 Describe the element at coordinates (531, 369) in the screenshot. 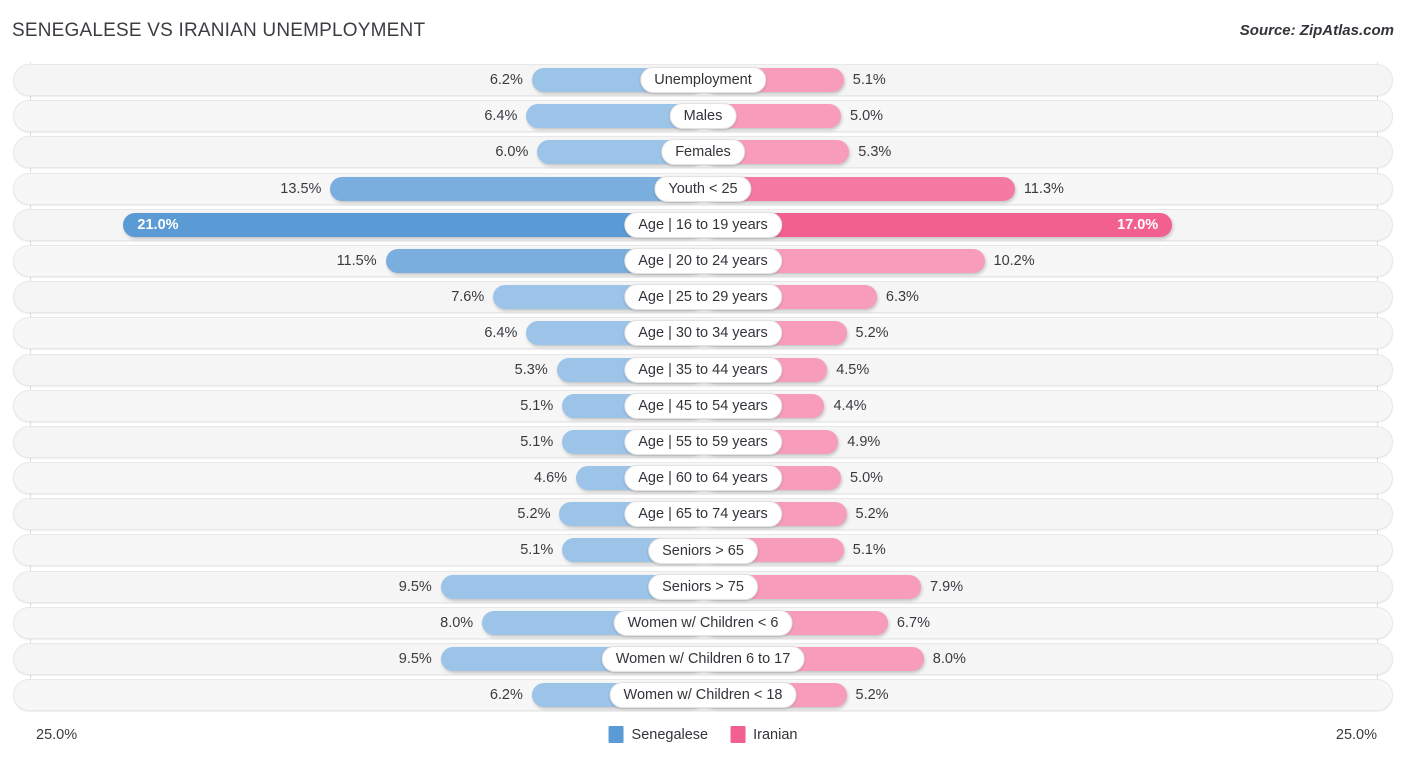

I see `bar-value-senegalese: 5.3%` at that location.